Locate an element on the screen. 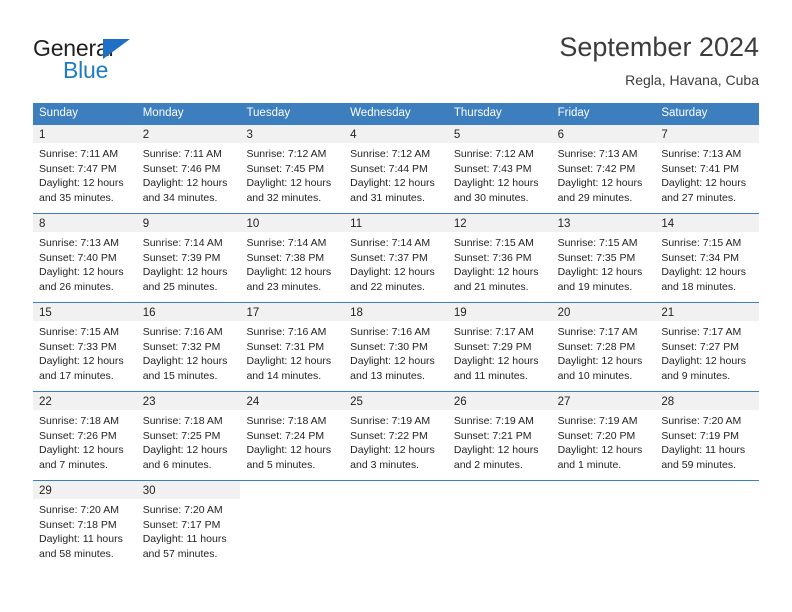 The height and width of the screenshot is (612, 792). sunrise-text: Sunrise: 7:19 AM is located at coordinates (390, 421).